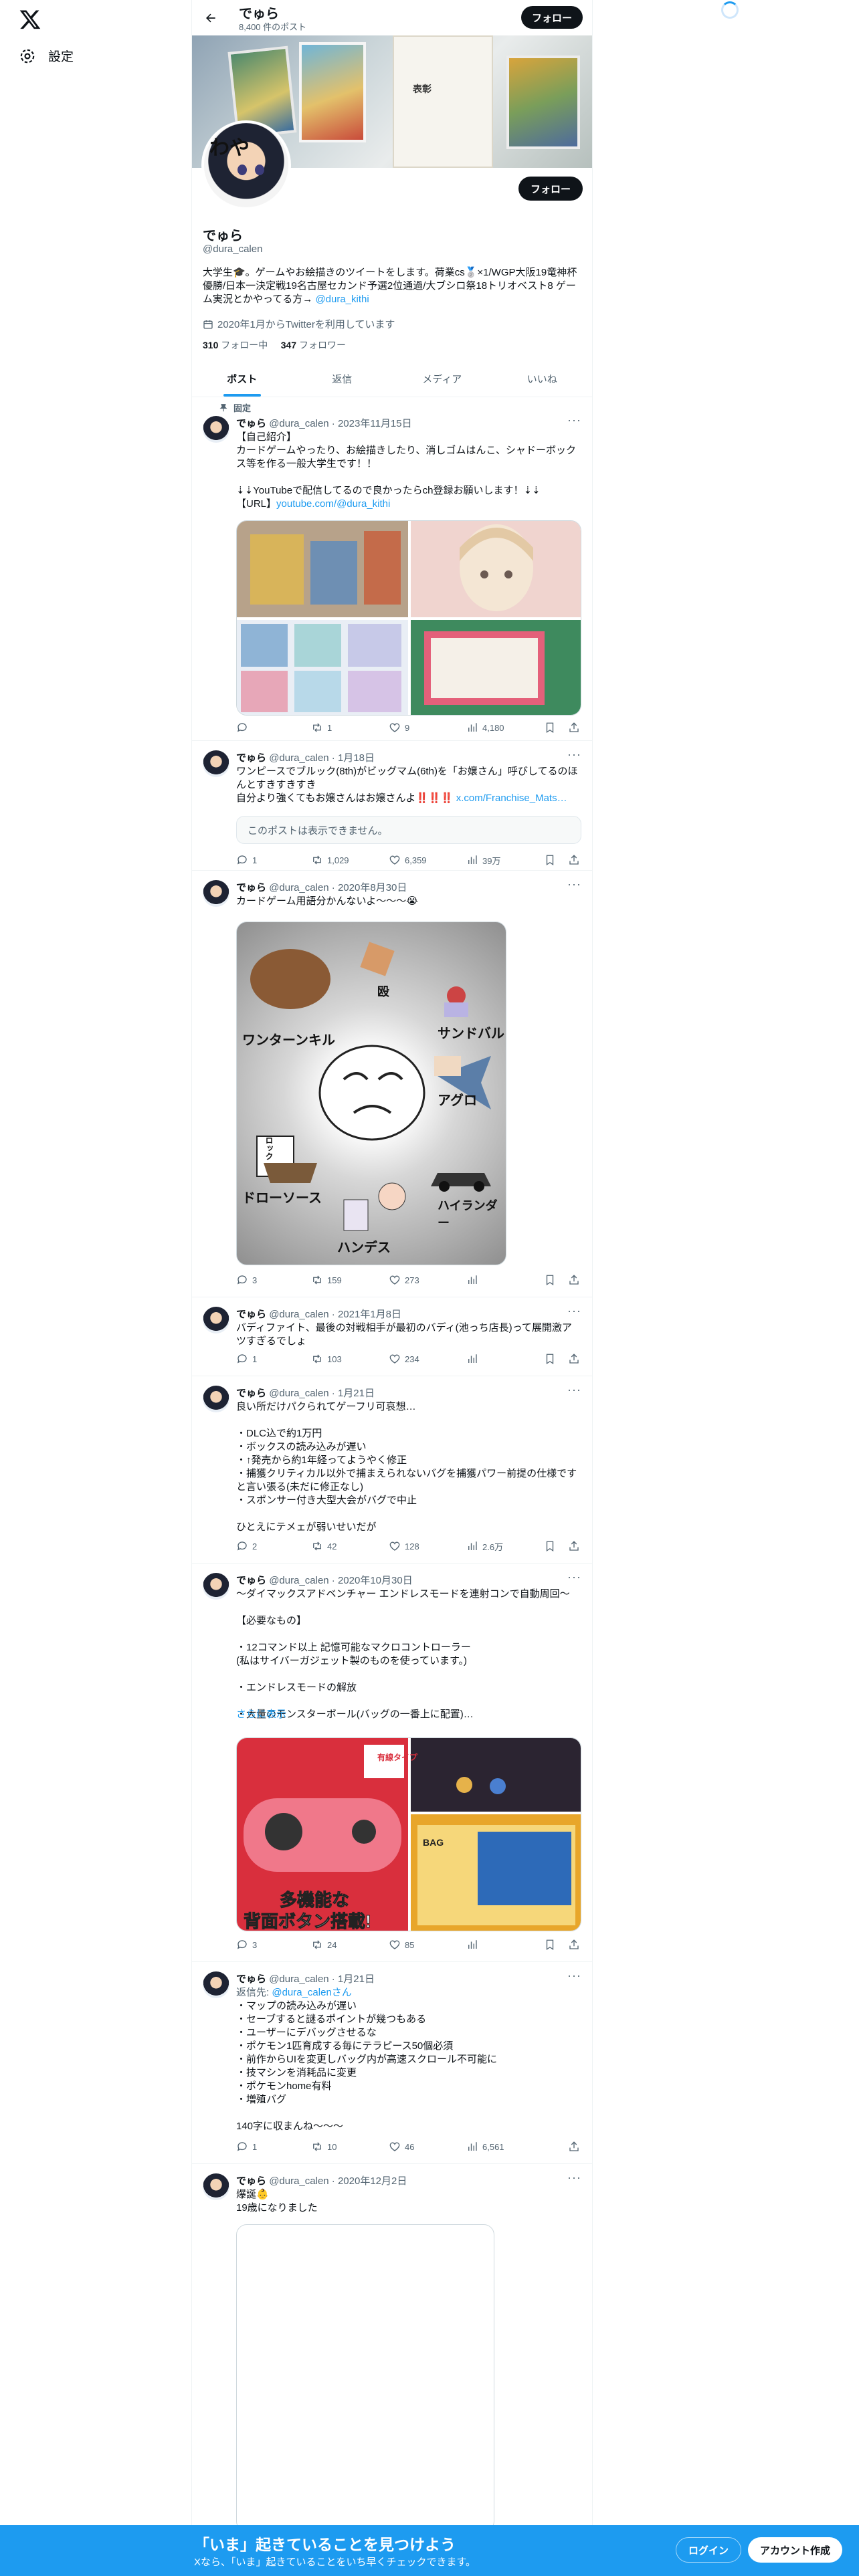  Describe the element at coordinates (408, 1715) in the screenshot. I see `show-more-link: さらに表示` at that location.